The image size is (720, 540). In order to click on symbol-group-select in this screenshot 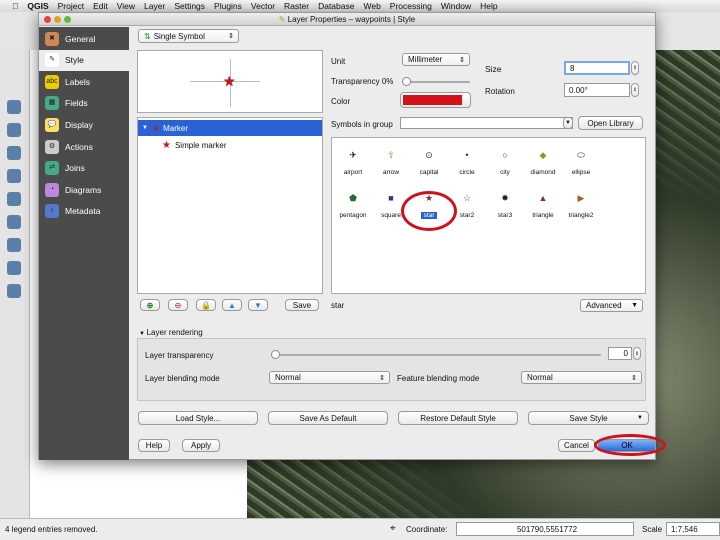, I will do `click(486, 123)`.